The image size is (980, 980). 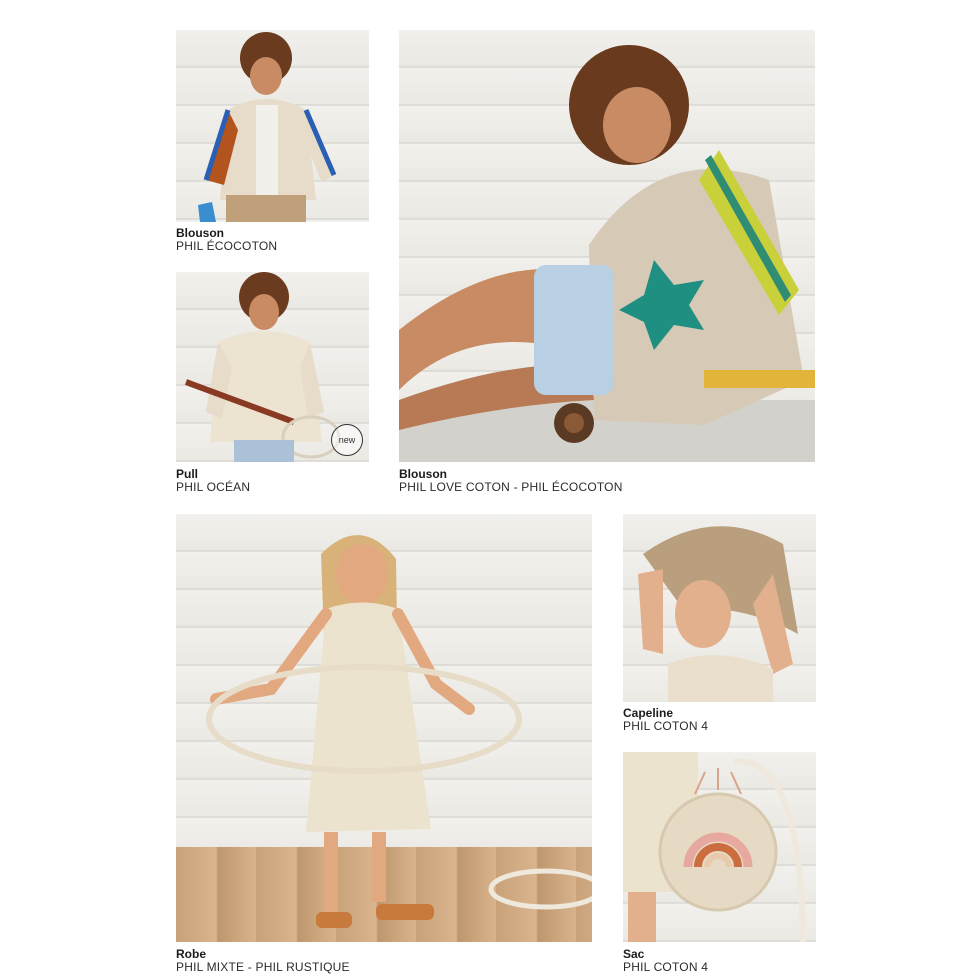 I want to click on caption-blouson-1: Blouson PHIL ÉCOCOTON, so click(x=226, y=240).